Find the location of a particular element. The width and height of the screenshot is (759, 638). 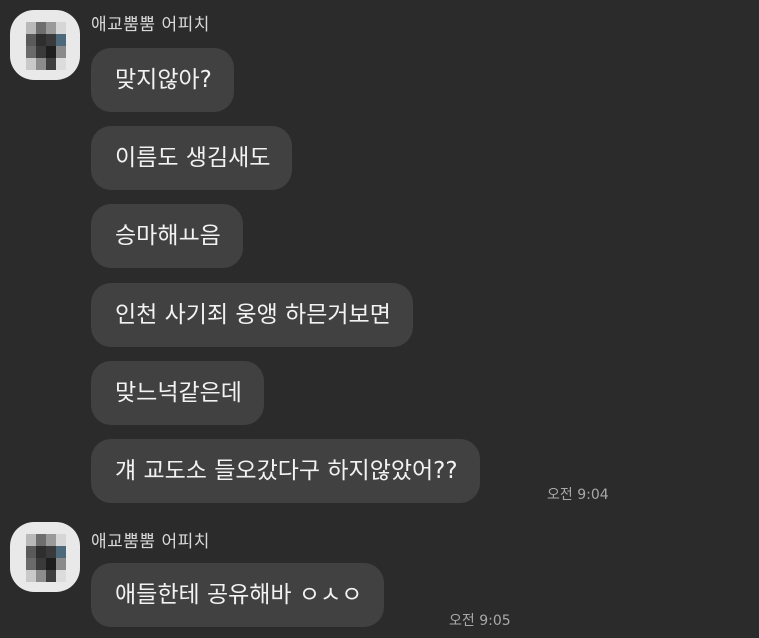

message-bubble: 이름도 생김새도 is located at coordinates (192, 158).